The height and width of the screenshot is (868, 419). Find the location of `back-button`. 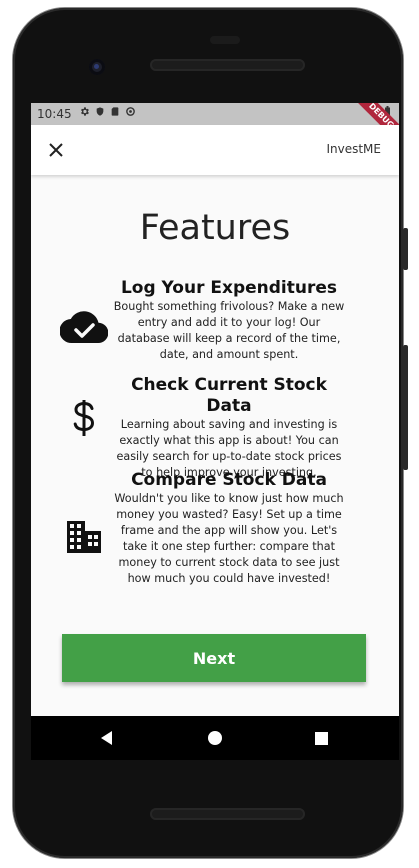

back-button is located at coordinates (107, 738).